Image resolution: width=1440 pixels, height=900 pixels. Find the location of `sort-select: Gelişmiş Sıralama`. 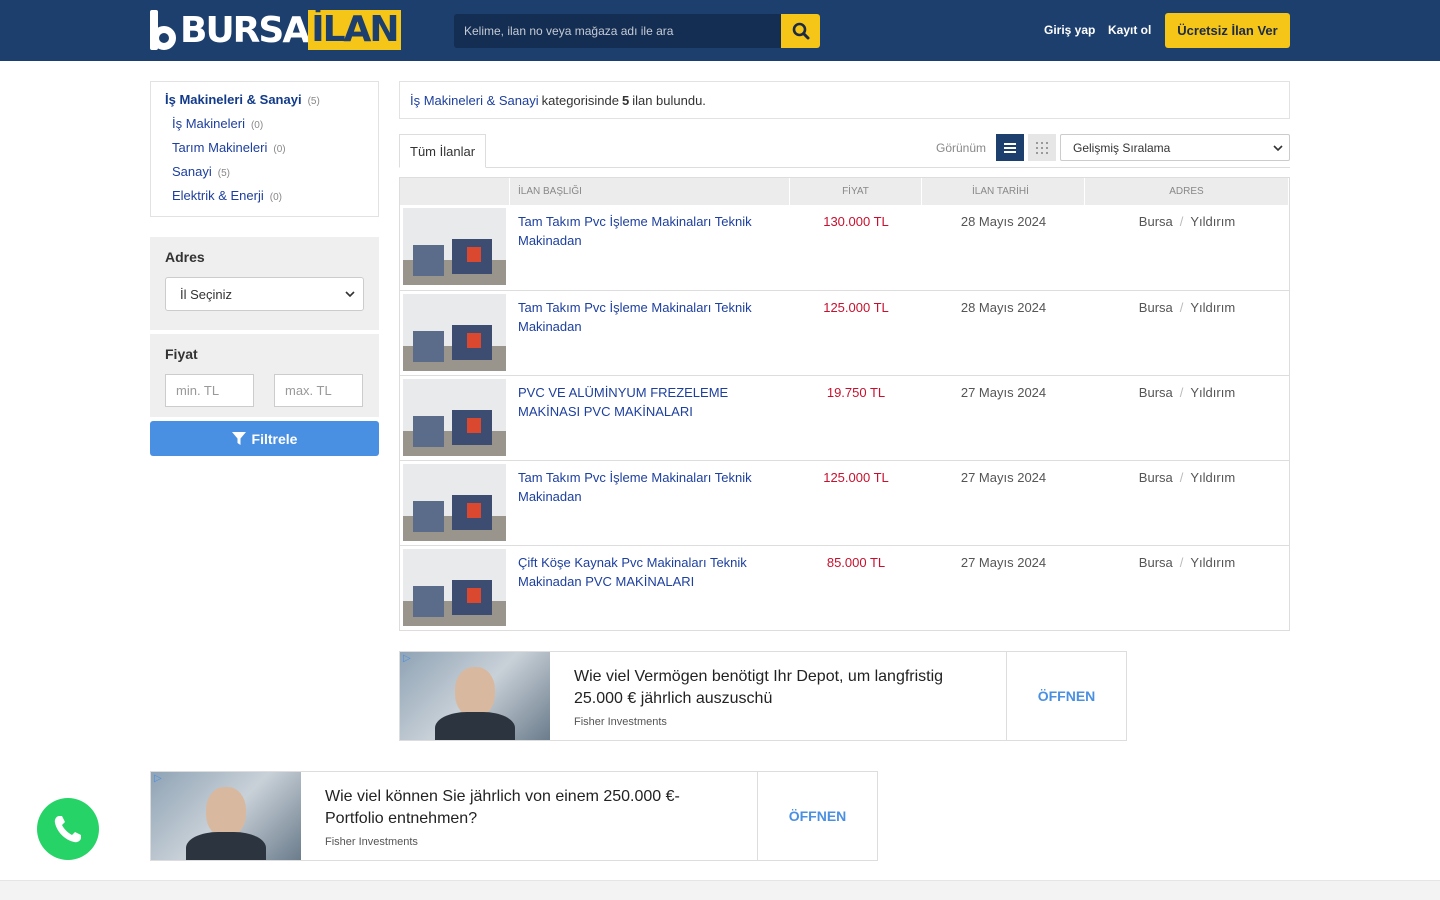

sort-select: Gelişmiş Sıralama is located at coordinates (1175, 147).